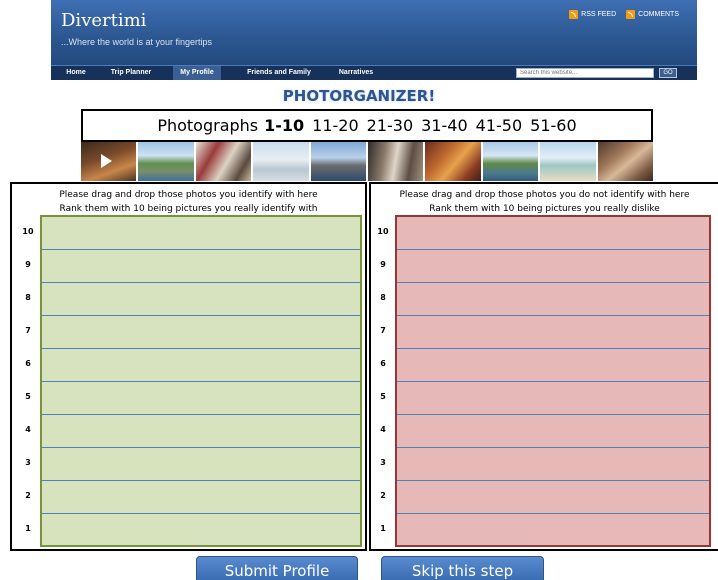 The image size is (718, 580). Describe the element at coordinates (28, 429) in the screenshot. I see `identify-rank-label: 4` at that location.